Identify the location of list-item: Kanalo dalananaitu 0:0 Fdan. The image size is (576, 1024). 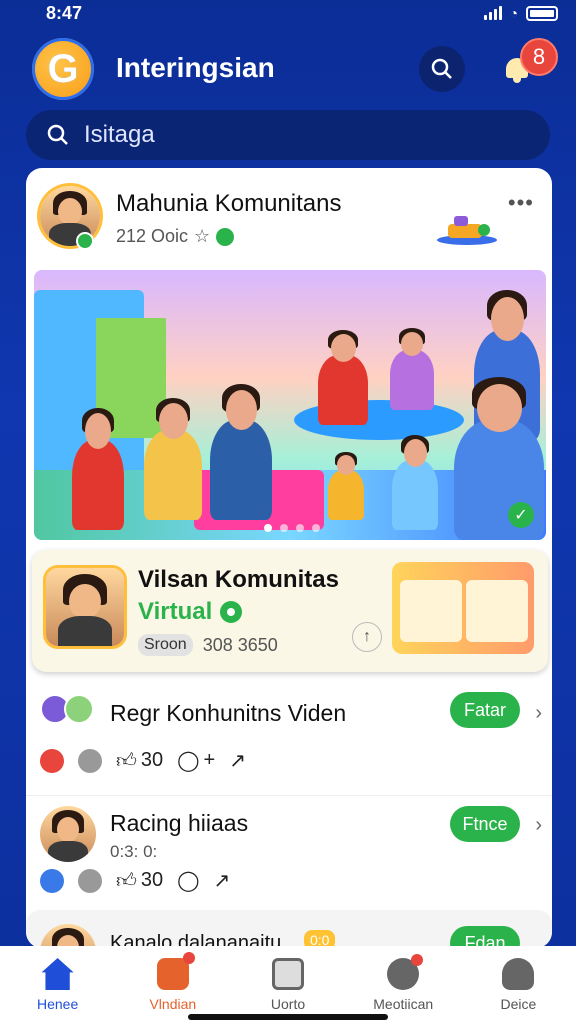
(289, 929).